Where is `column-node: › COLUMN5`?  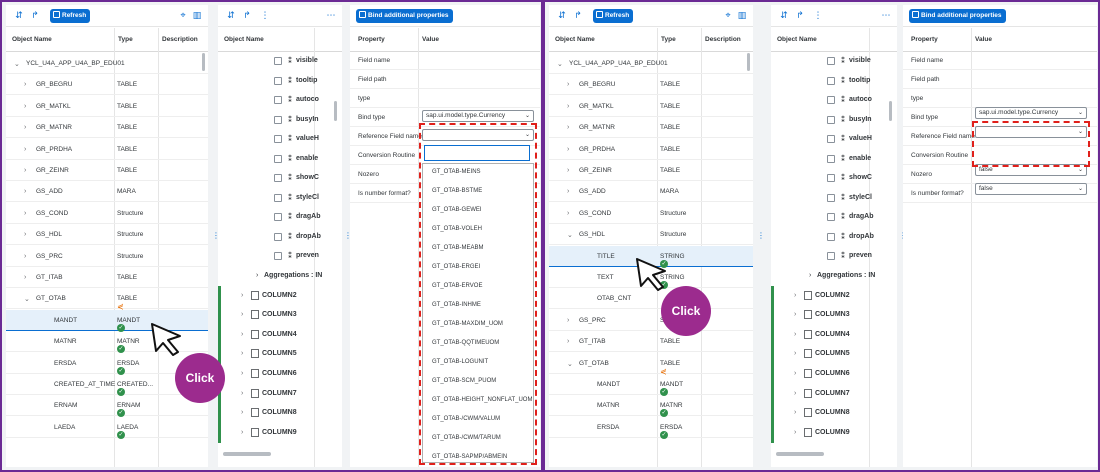
column-node: › COLUMN5 is located at coordinates (280, 354).